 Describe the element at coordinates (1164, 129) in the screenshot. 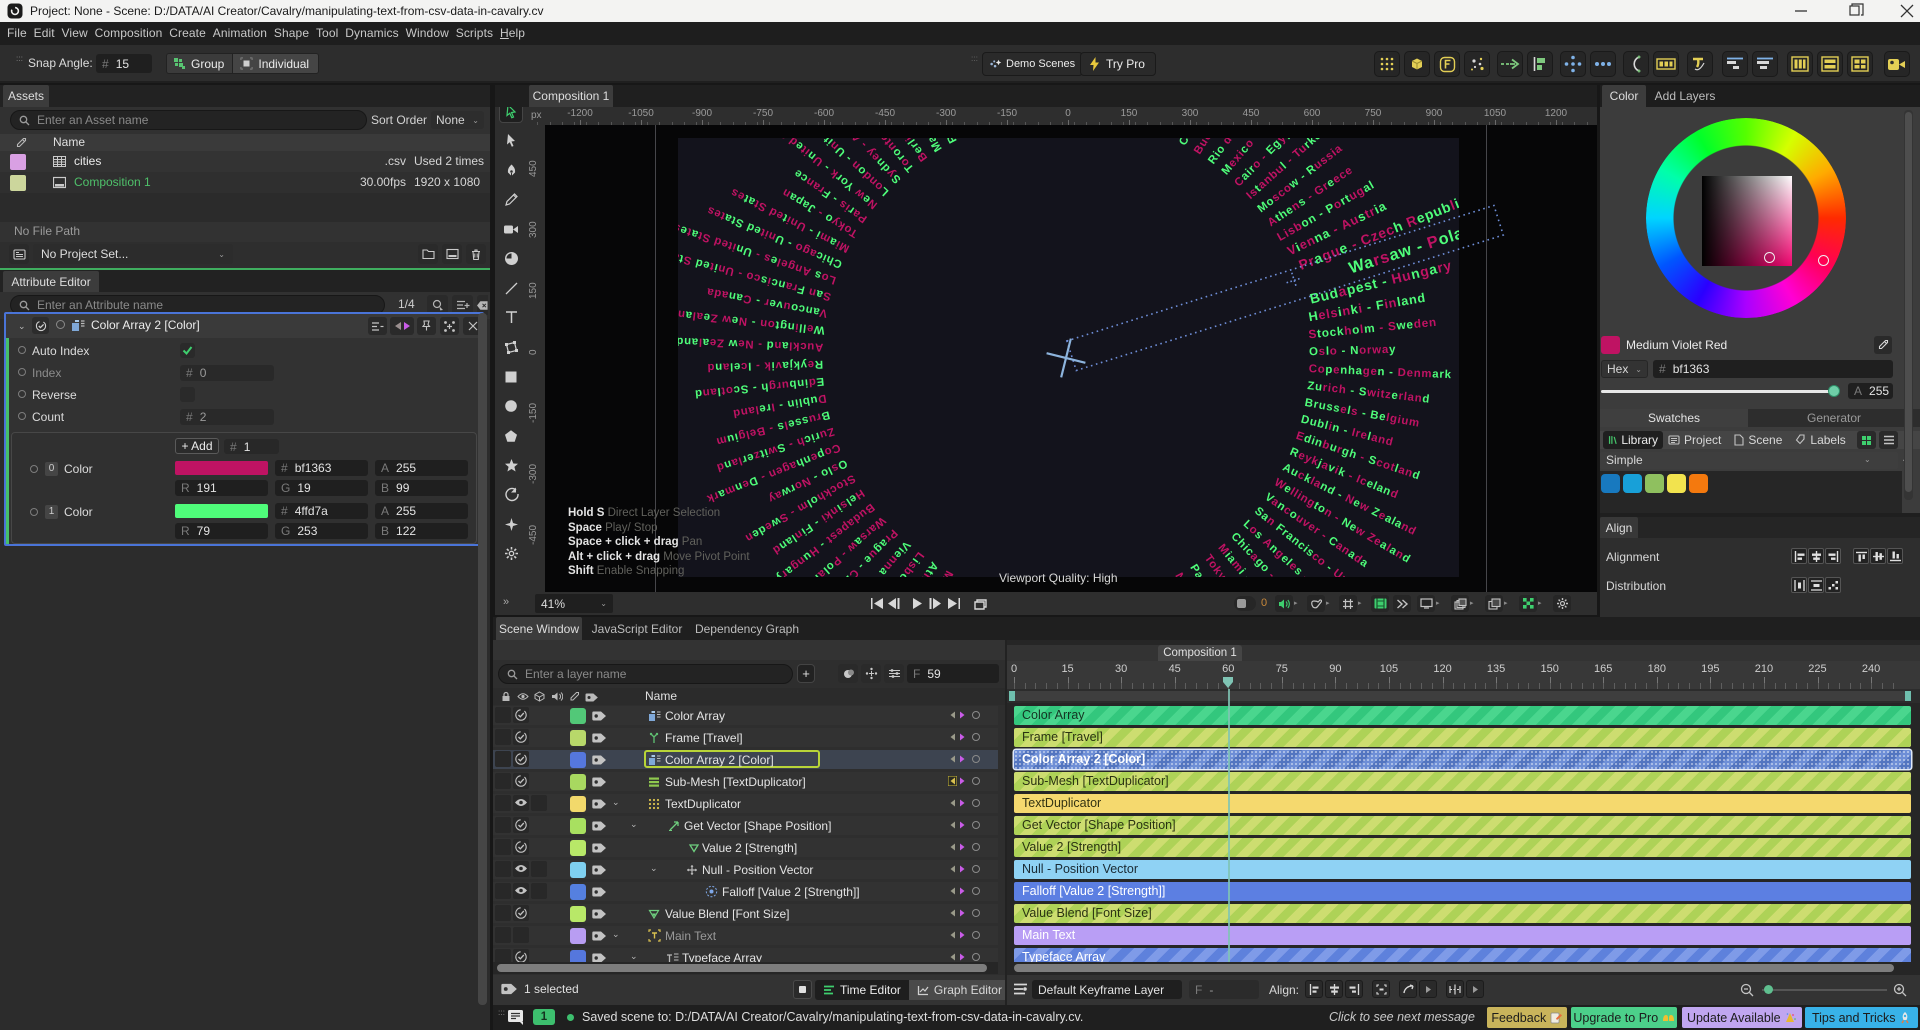

I see `svg-text: Rome - Italy` at that location.